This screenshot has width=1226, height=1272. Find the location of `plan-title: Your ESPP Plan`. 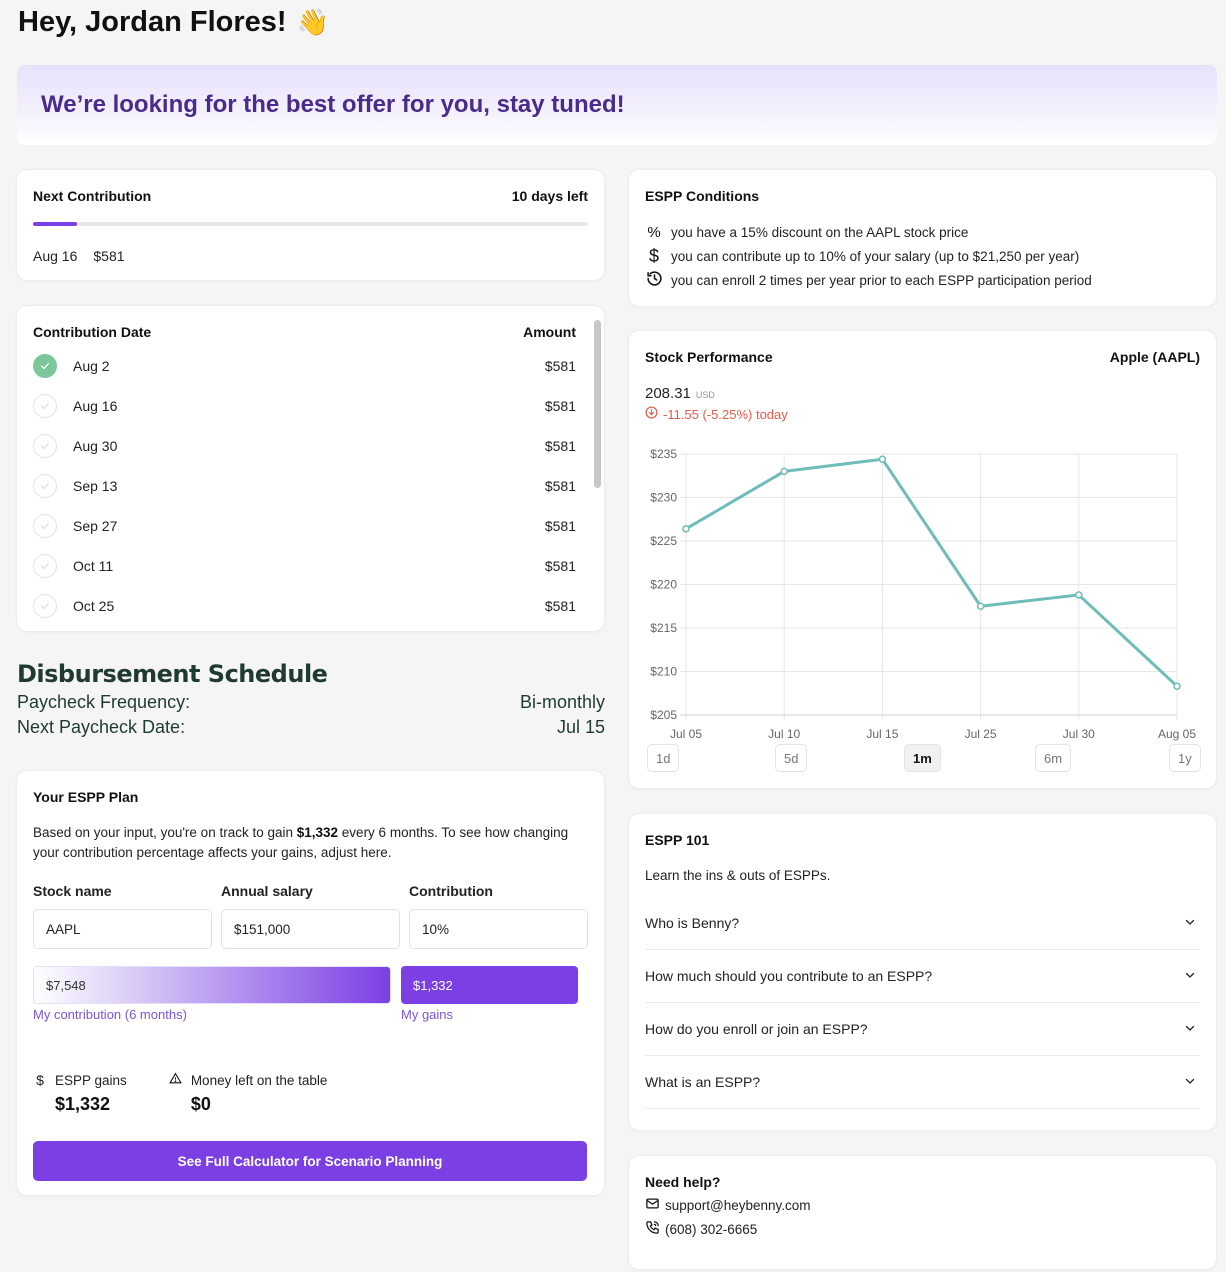

plan-title: Your ESPP Plan is located at coordinates (86, 797).